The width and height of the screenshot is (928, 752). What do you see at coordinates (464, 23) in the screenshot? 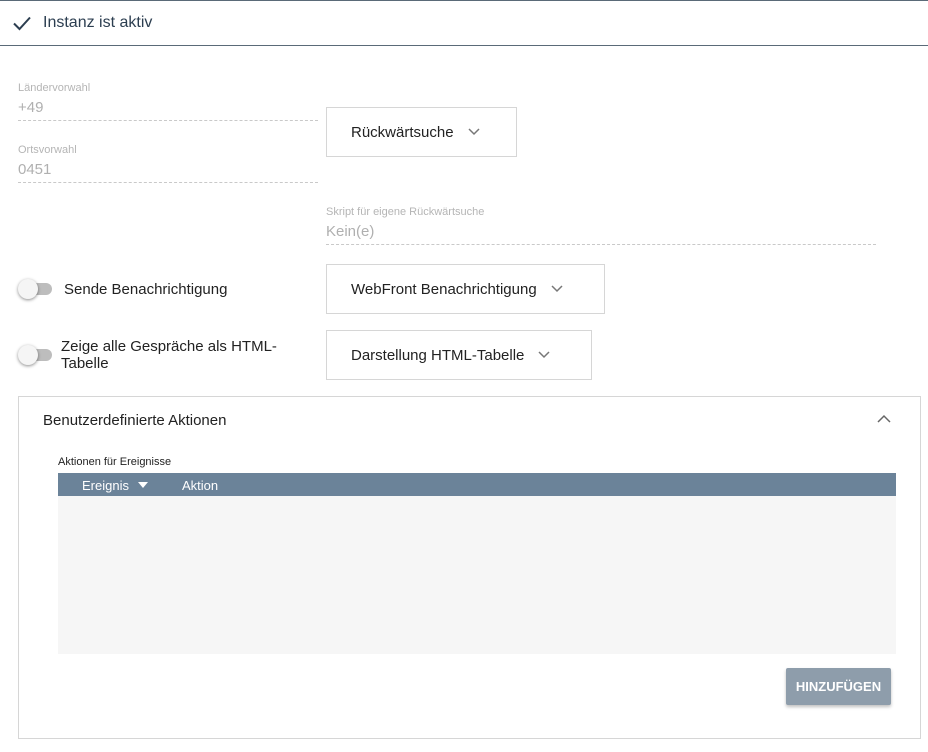
I see `instance-status-bar: Instanz ist aktiv` at bounding box center [464, 23].